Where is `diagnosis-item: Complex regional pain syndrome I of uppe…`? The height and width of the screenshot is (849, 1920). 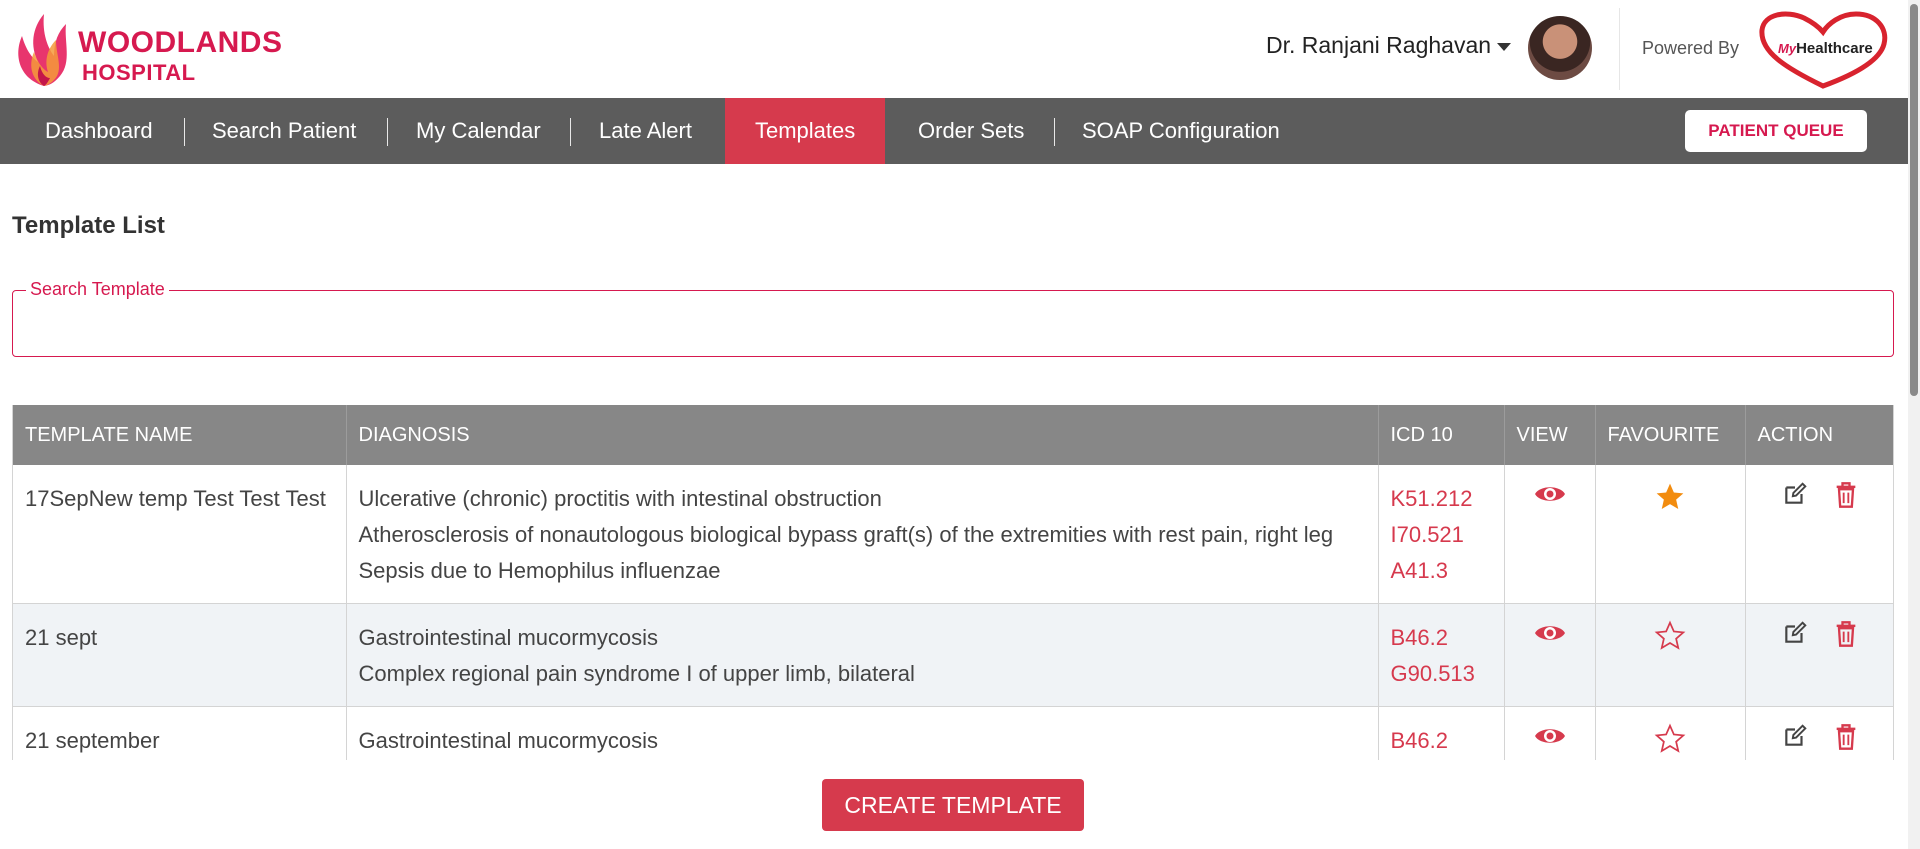
diagnosis-item: Complex regional pain syndrome I of uppe… is located at coordinates (636, 673).